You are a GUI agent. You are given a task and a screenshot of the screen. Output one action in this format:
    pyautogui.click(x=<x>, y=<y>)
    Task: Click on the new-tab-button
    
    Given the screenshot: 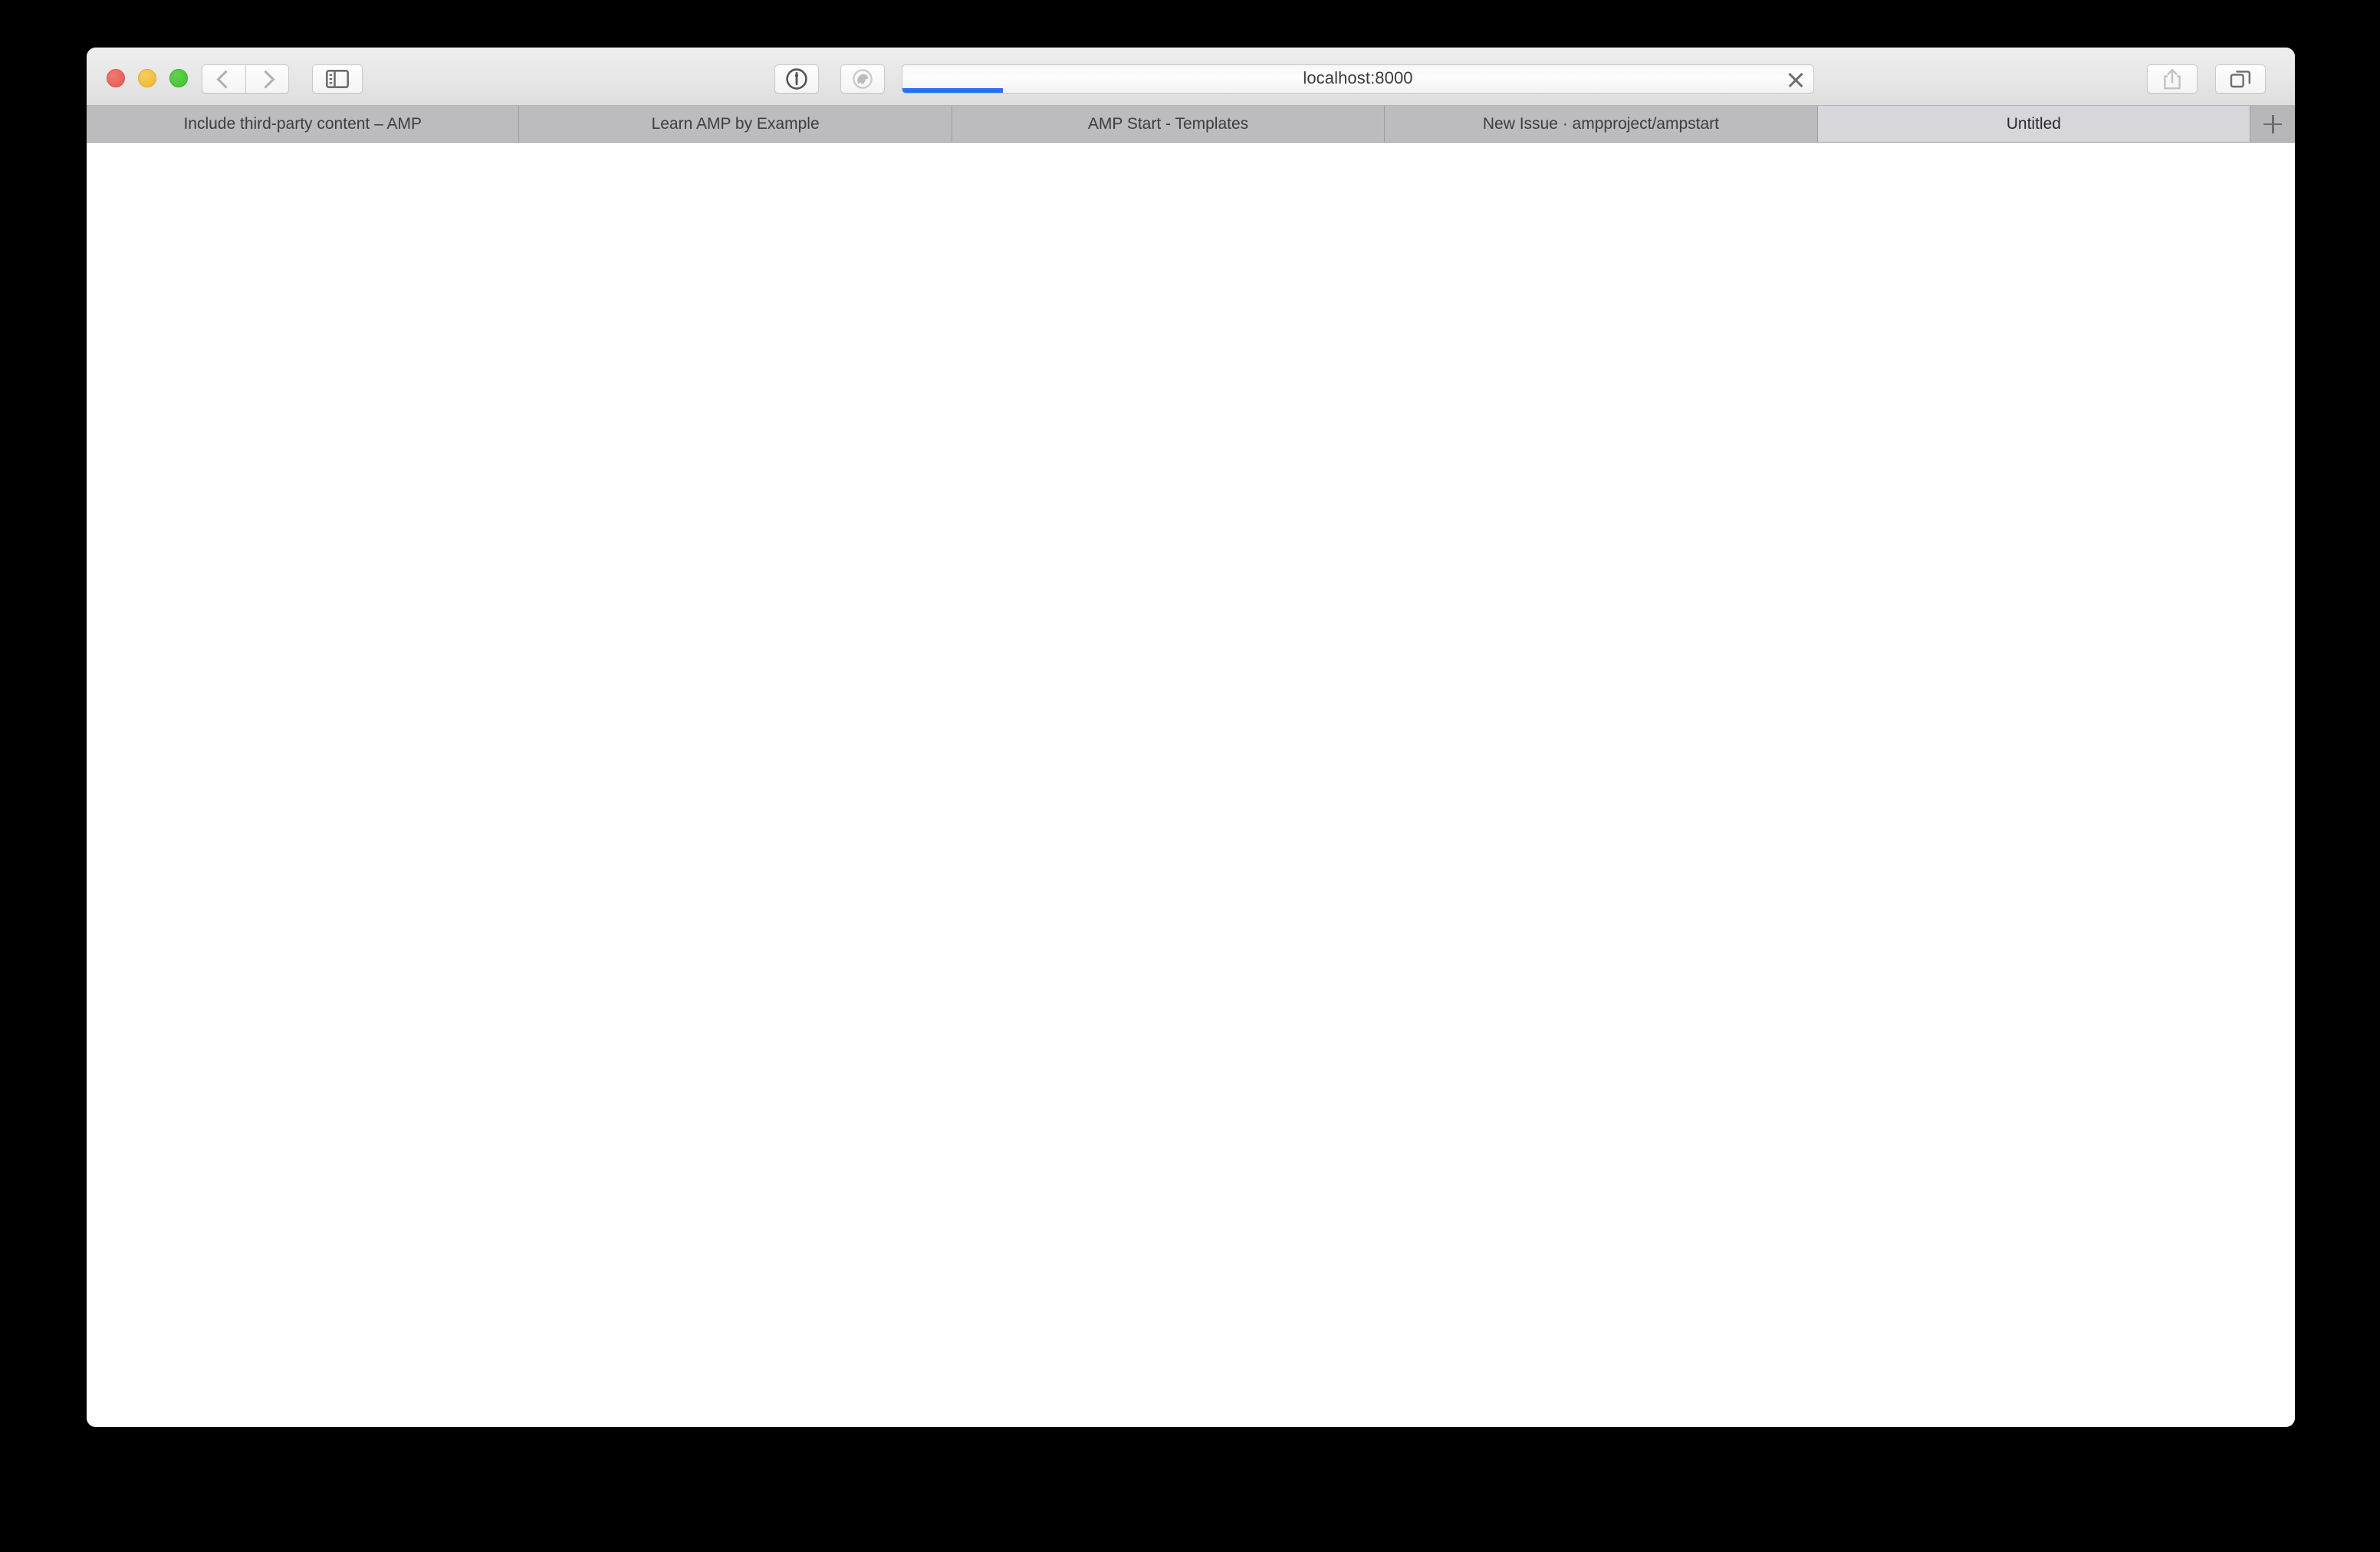 What is the action you would take?
    pyautogui.click(x=2272, y=124)
    